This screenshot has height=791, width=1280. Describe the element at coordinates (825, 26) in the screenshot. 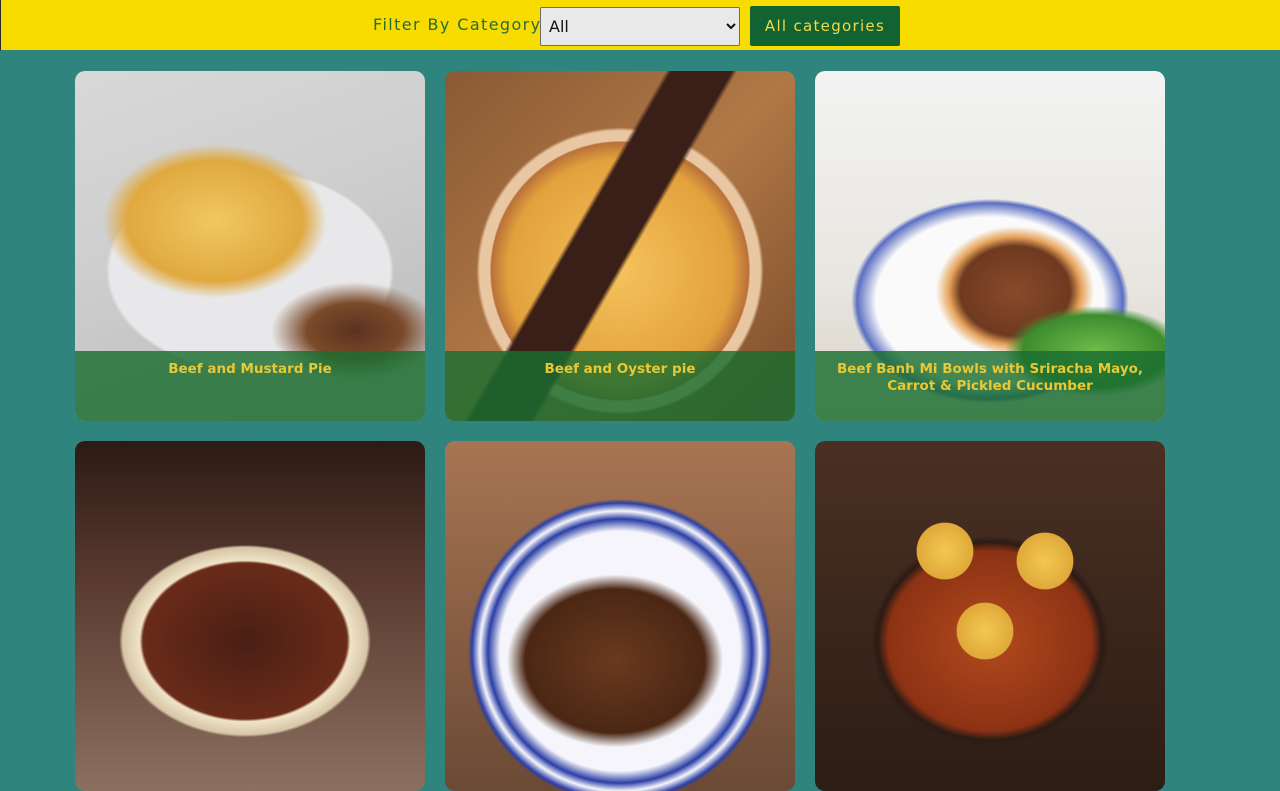

I see `all-categories-button: All categories` at that location.